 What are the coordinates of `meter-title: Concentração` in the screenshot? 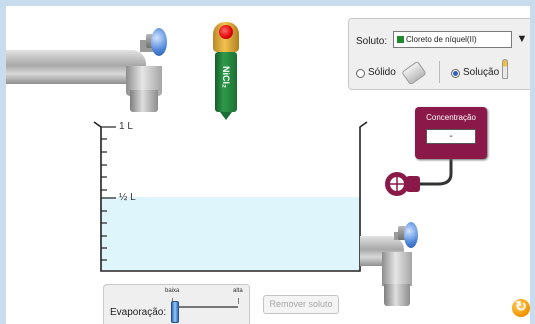 It's located at (451, 117).